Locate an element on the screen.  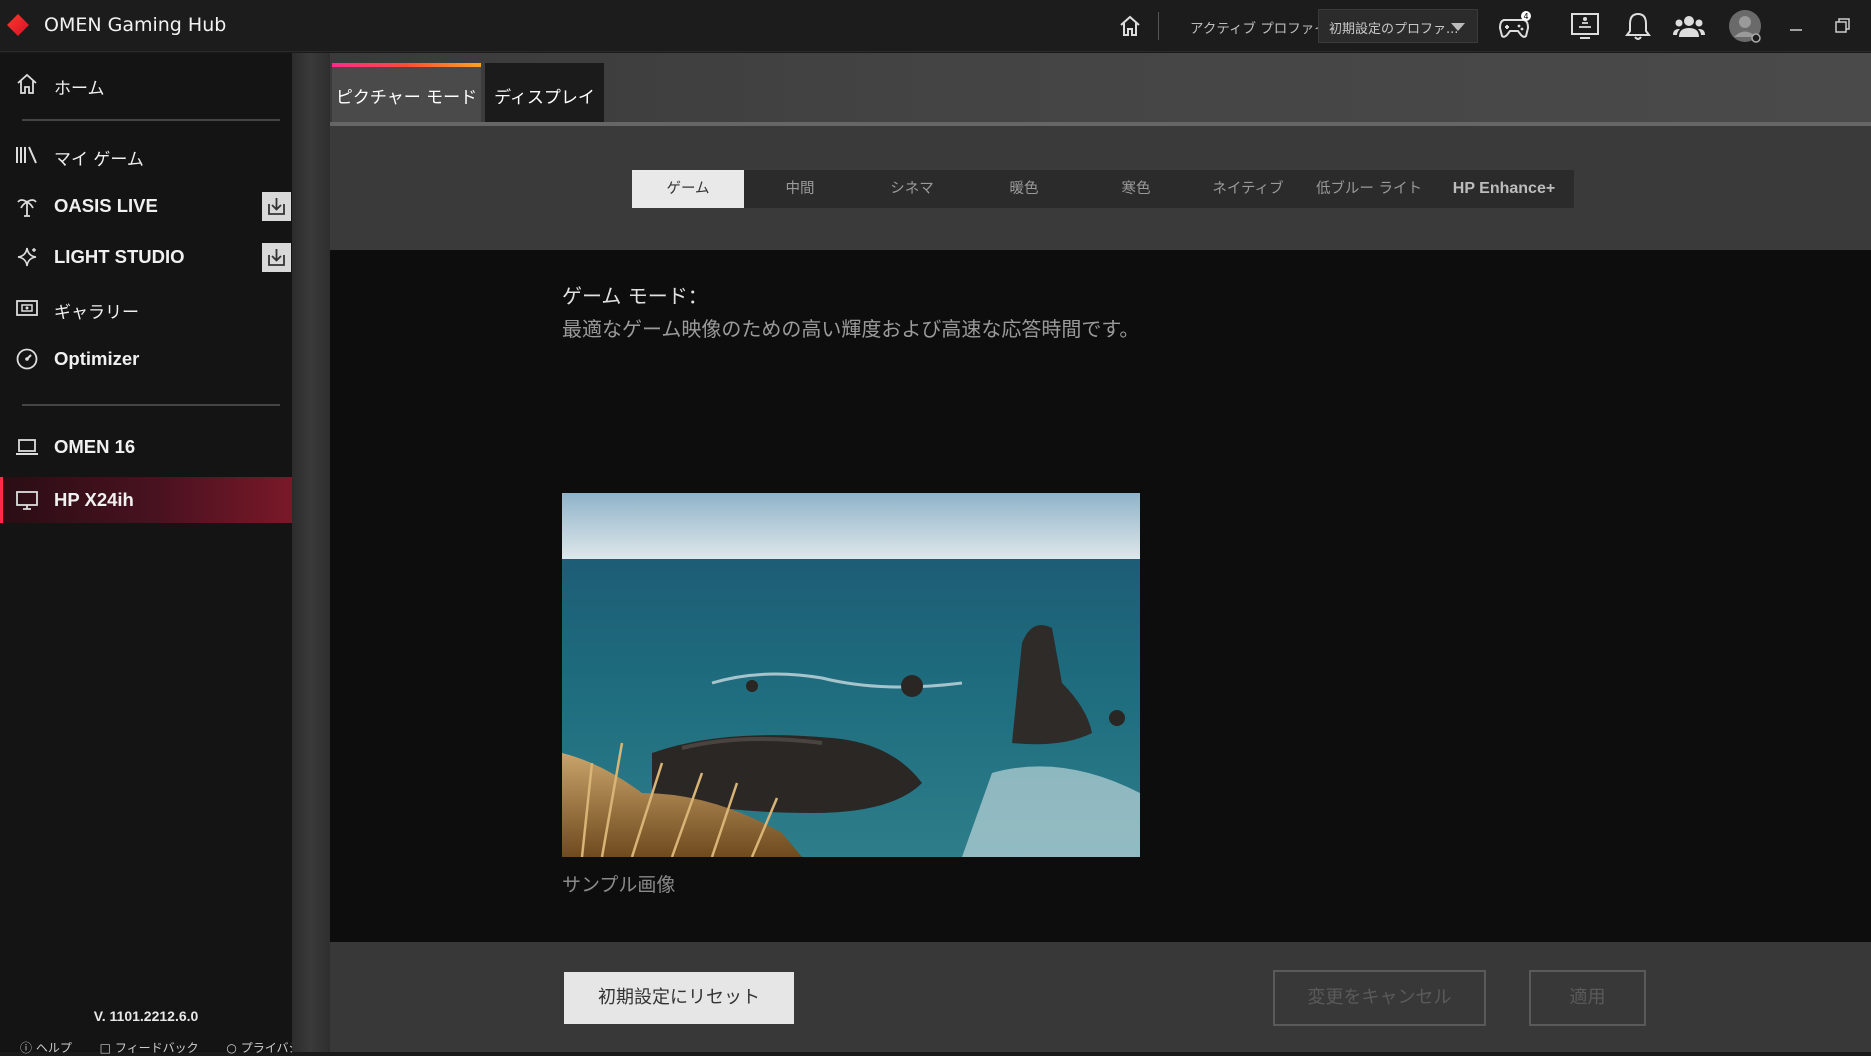
avatar-icon is located at coordinates (1745, 26).